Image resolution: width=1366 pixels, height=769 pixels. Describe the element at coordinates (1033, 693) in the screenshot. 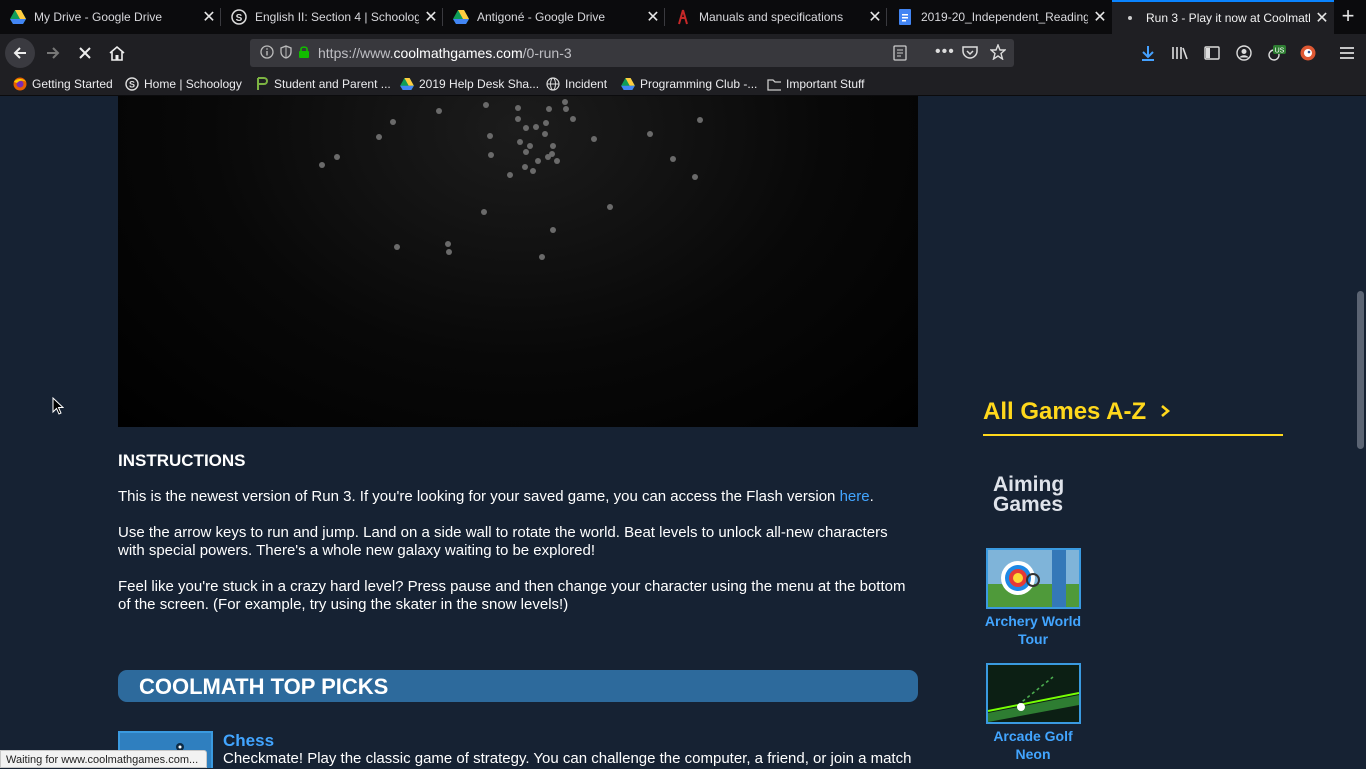

I see `arcade-golf-neon-thumbnail` at that location.